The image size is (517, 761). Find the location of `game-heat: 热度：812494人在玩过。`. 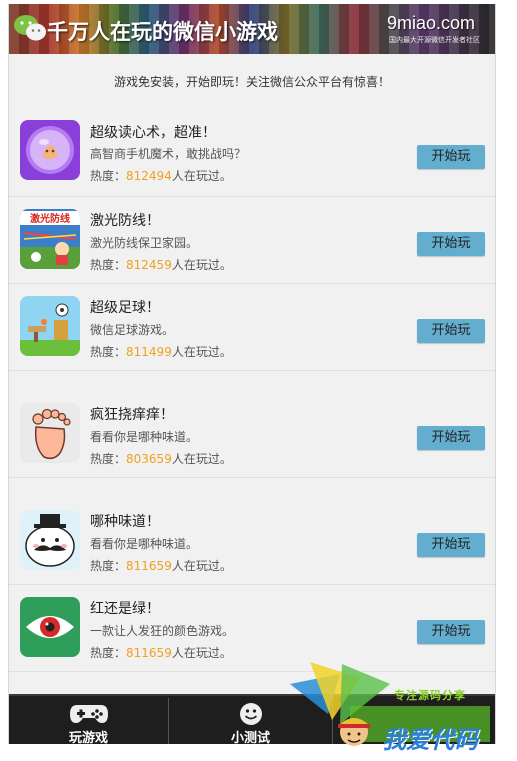

game-heat: 热度：812494人在玩过。 is located at coordinates (161, 175).